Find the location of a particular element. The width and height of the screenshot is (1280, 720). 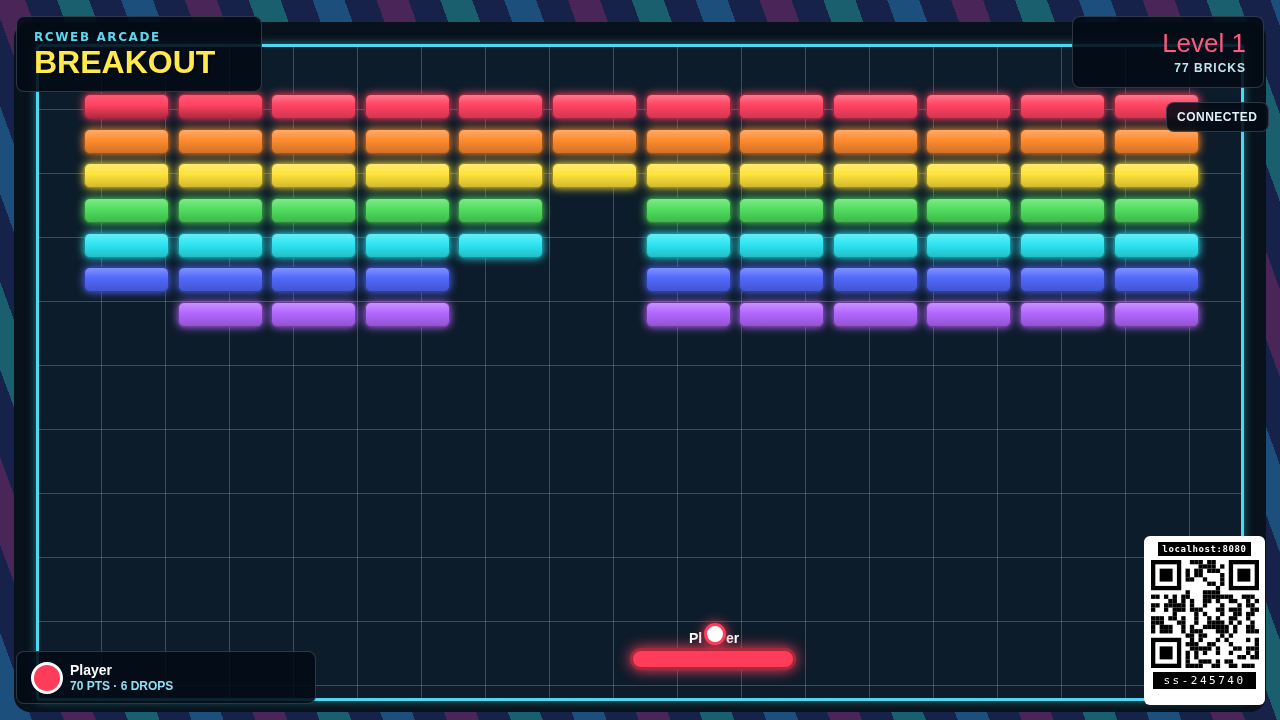

brick-count: 77 BRICKS is located at coordinates (1210, 68).